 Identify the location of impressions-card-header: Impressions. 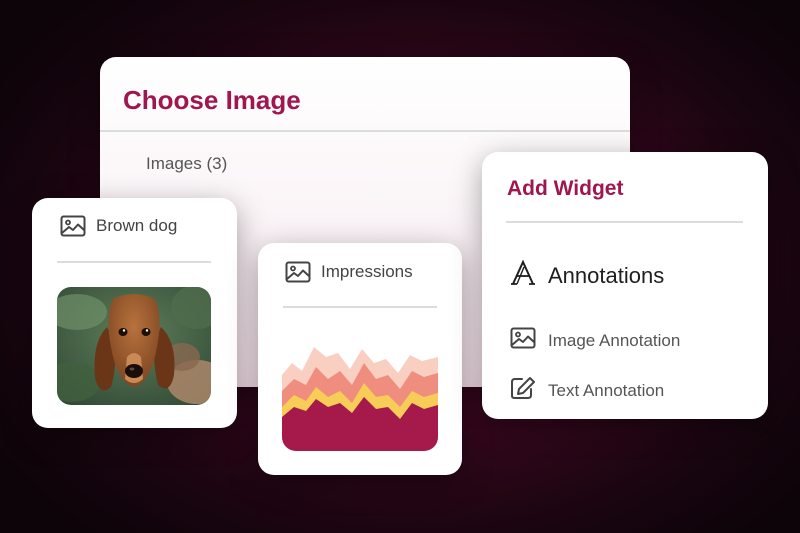
(349, 272).